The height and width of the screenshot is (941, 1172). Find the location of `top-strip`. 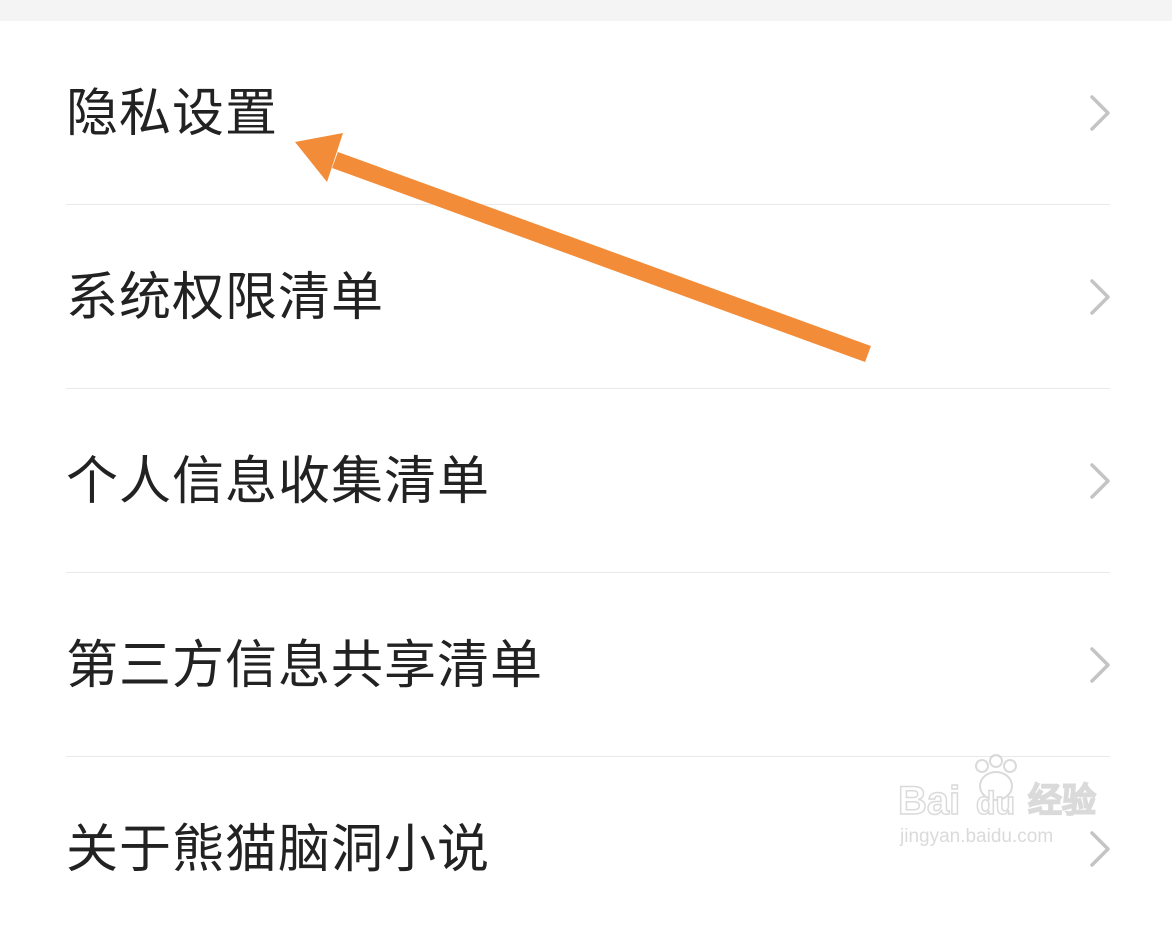

top-strip is located at coordinates (586, 10).